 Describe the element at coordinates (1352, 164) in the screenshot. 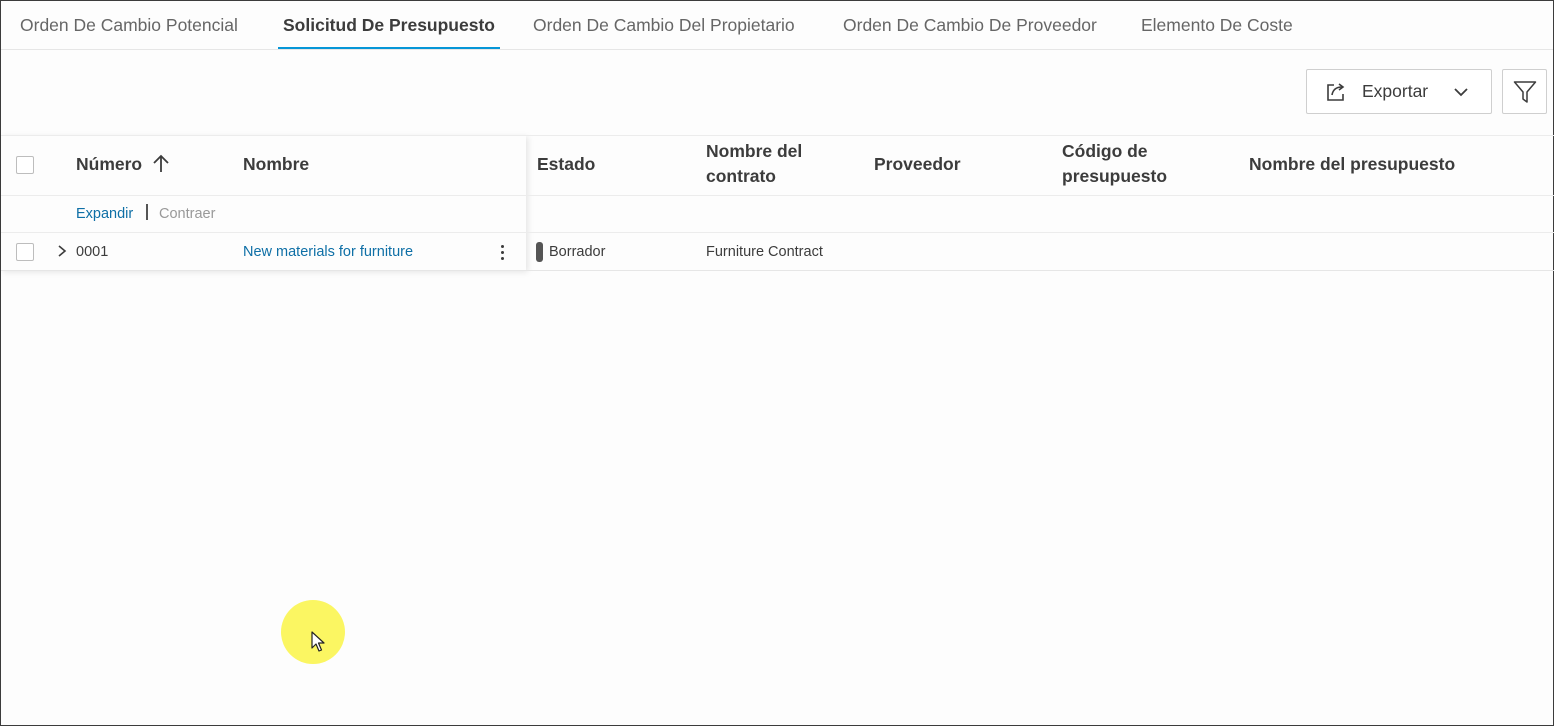

I see `column-header-budget-name: Nombre del presupuesto` at that location.